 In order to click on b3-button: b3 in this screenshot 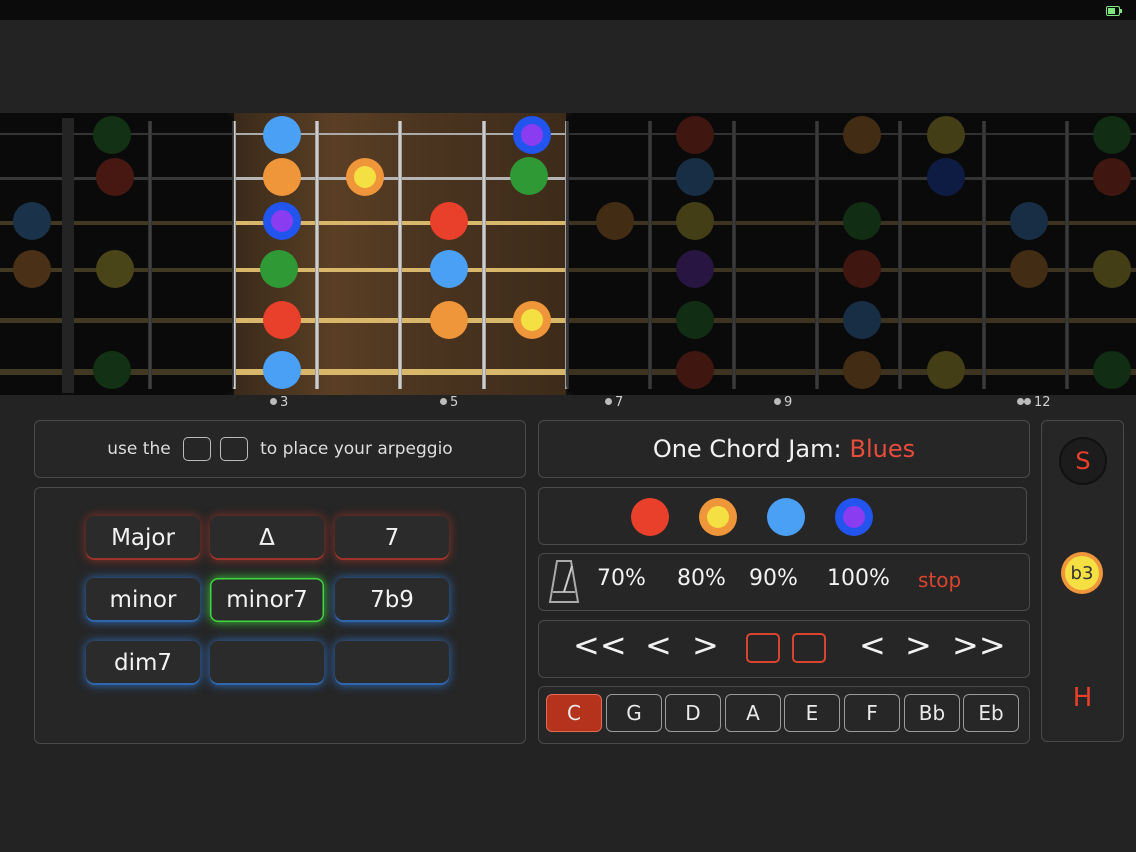, I will do `click(1082, 573)`.